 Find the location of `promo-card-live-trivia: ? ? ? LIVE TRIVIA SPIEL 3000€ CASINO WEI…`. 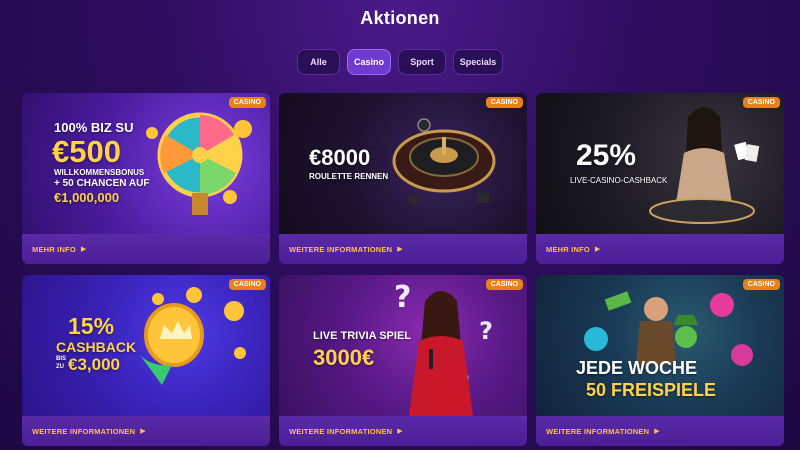

promo-card-live-trivia: ? ? ? LIVE TRIVIA SPIEL 3000€ CASINO WEI… is located at coordinates (403, 360).